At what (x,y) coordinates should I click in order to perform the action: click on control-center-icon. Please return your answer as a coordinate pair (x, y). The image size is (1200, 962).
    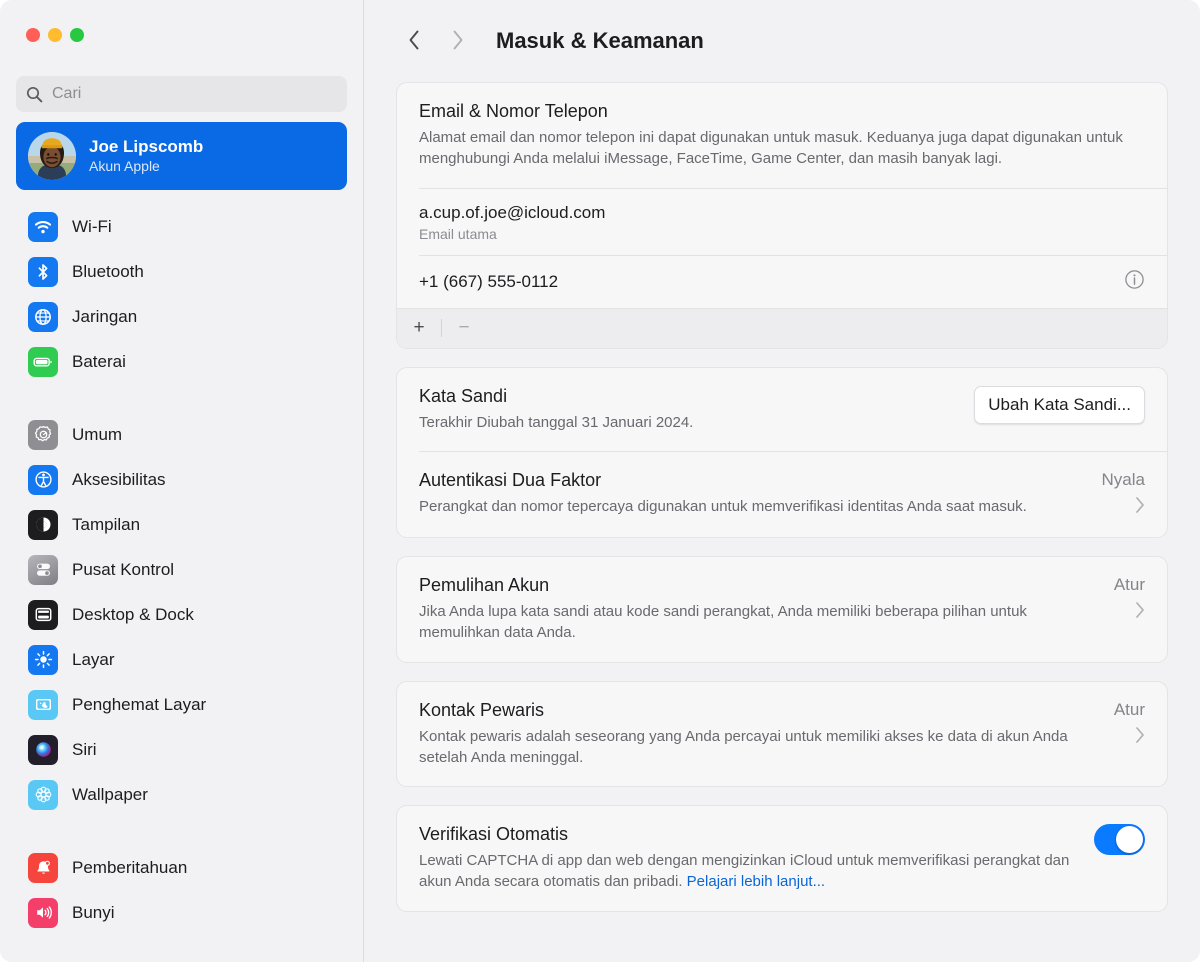
    Looking at the image, I should click on (43, 569).